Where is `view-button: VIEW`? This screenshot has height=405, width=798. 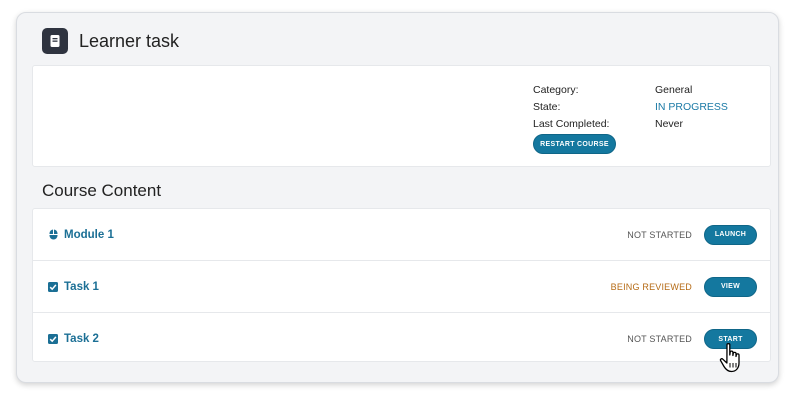 view-button: VIEW is located at coordinates (730, 286).